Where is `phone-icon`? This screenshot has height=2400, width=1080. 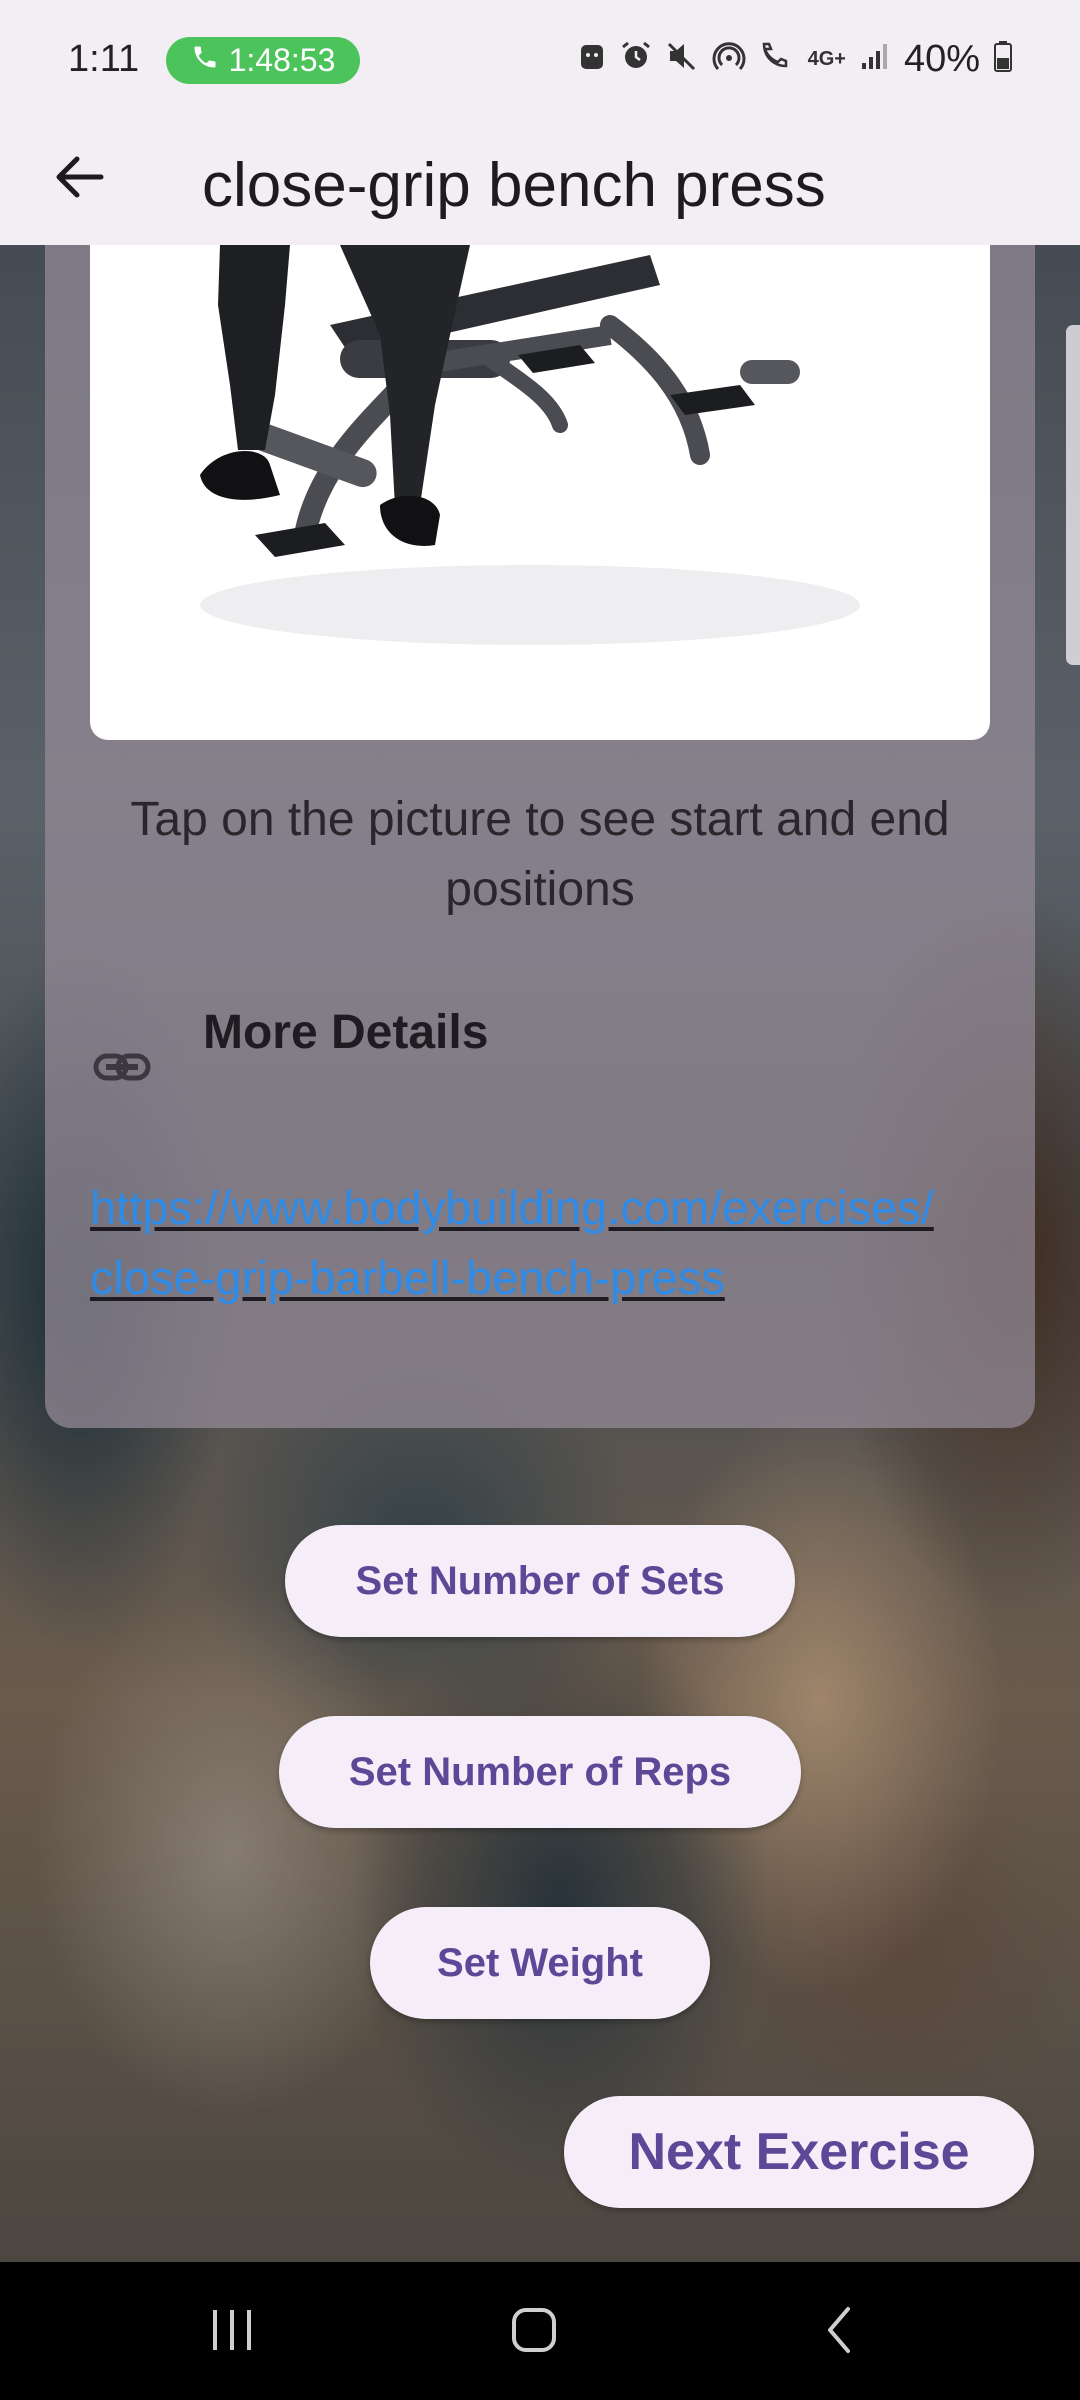
phone-icon is located at coordinates (205, 60).